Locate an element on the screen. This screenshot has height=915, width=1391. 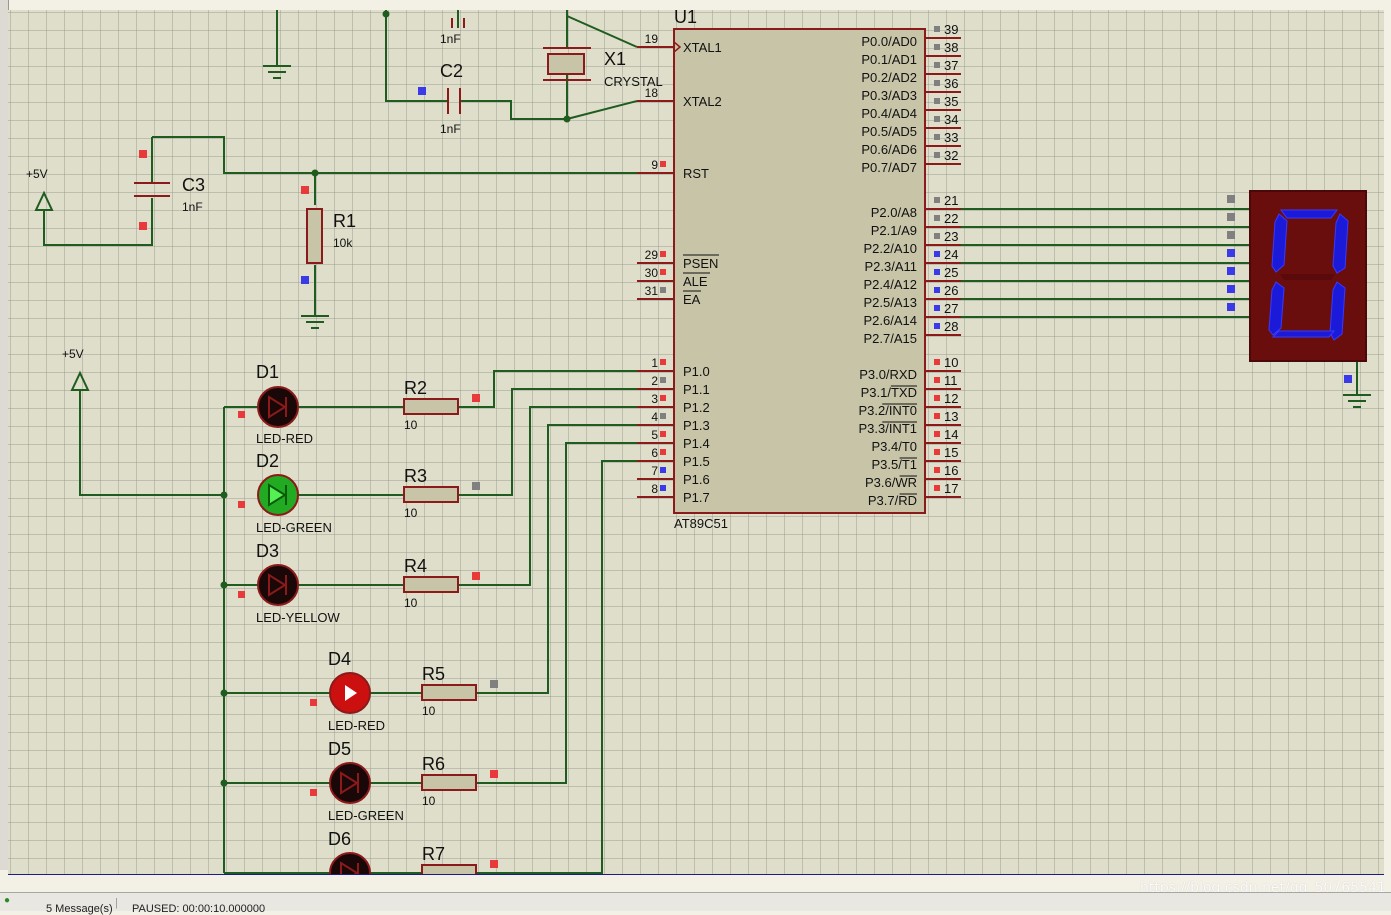
pin-name: P3.7/RD is located at coordinates (892, 500).